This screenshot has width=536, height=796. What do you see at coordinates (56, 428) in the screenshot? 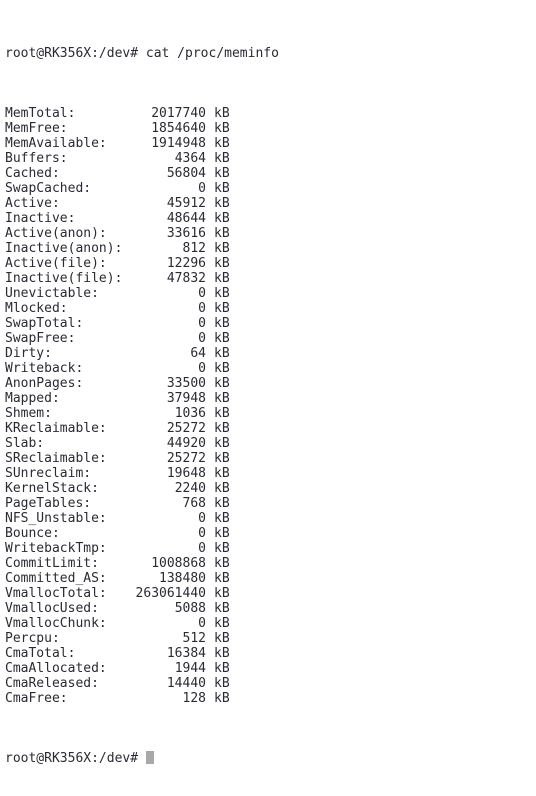
I see `meminfo-label: KReclaimable:` at bounding box center [56, 428].